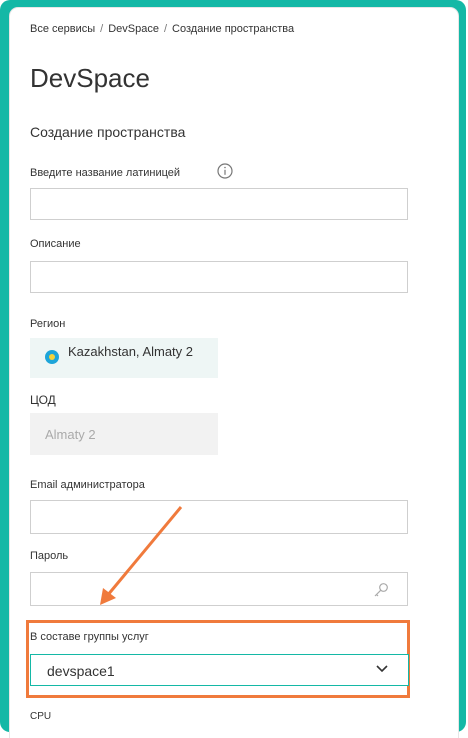  Describe the element at coordinates (381, 590) in the screenshot. I see `key-icon` at that location.